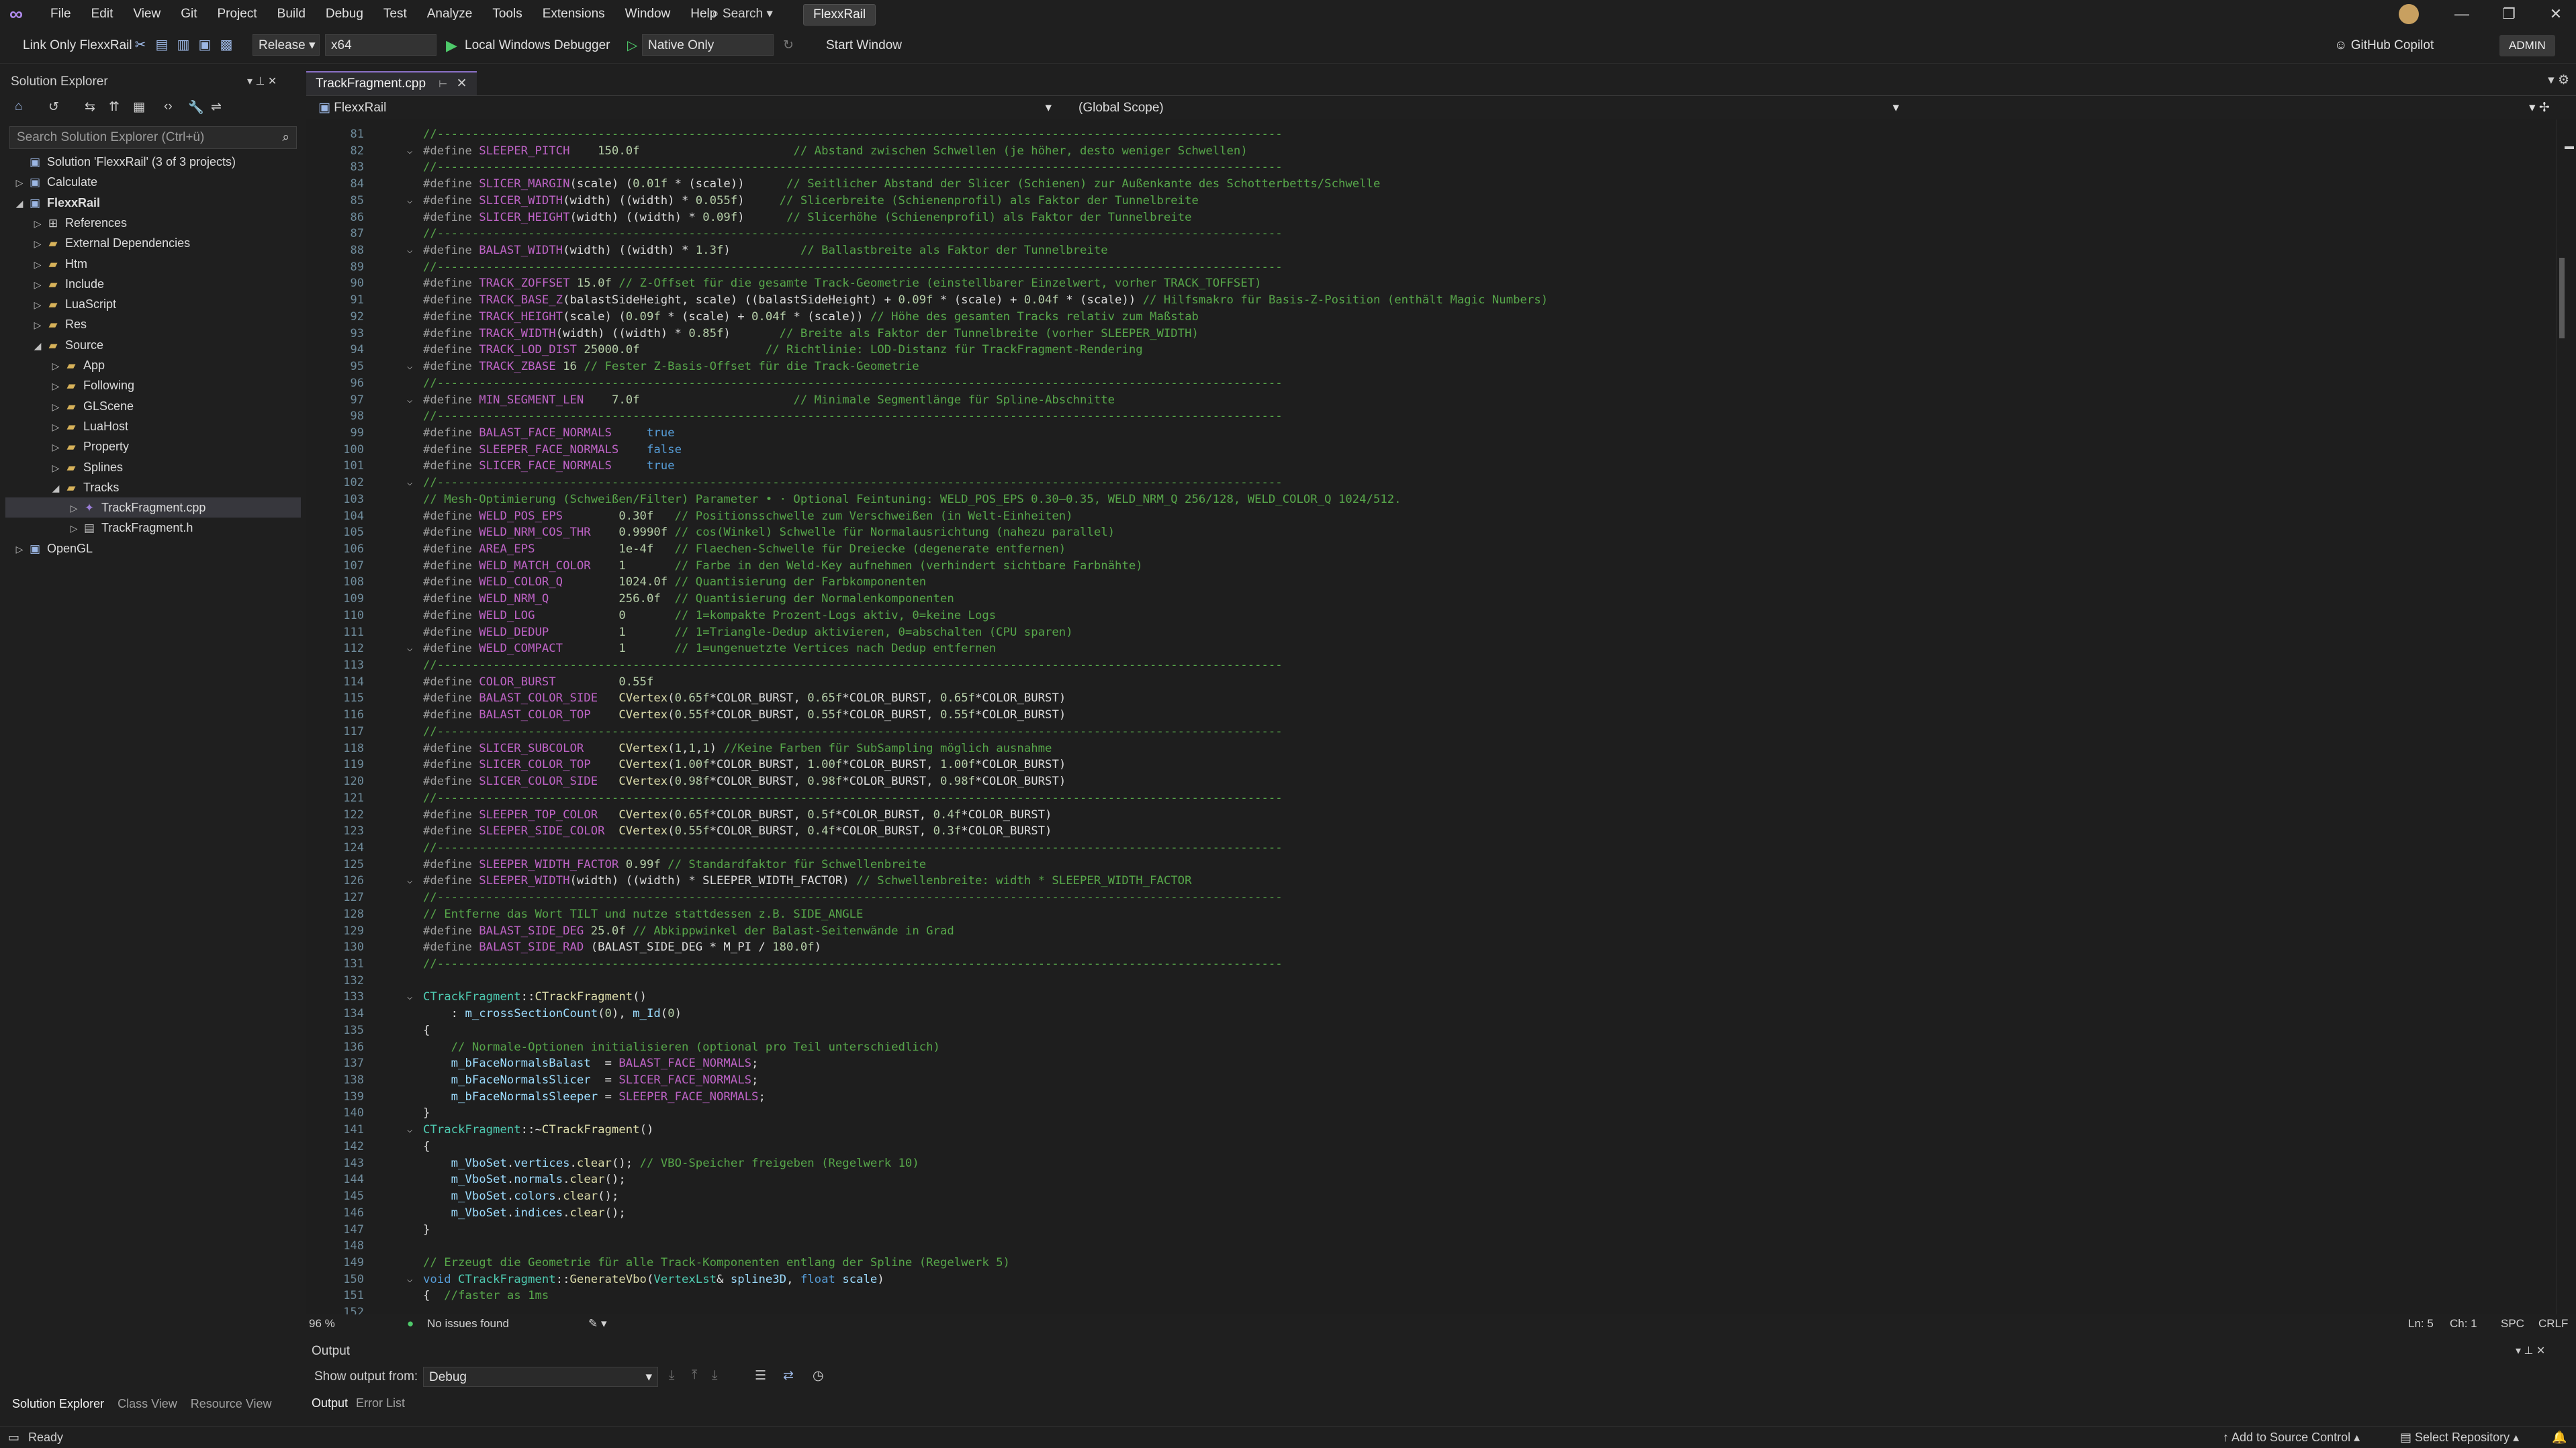  I want to click on line-ending: CRLF, so click(2553, 1323).